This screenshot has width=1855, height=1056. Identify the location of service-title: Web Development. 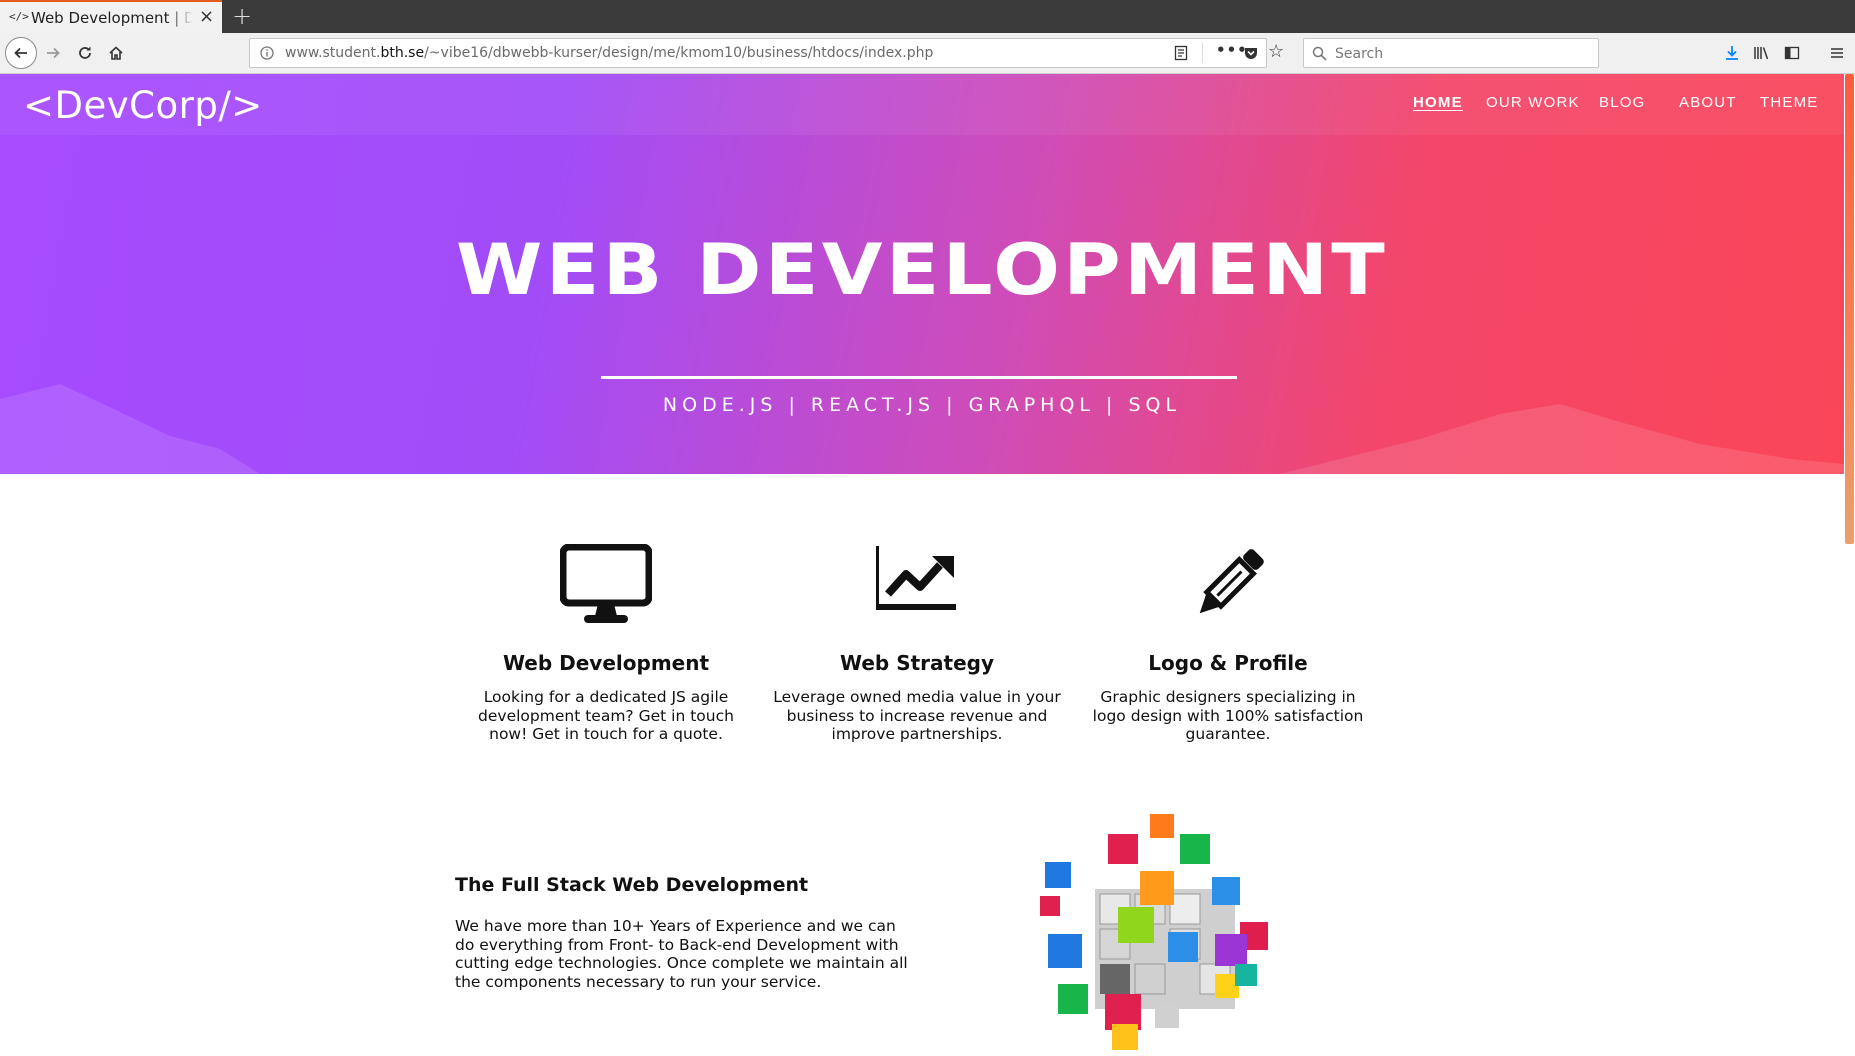
(606, 663).